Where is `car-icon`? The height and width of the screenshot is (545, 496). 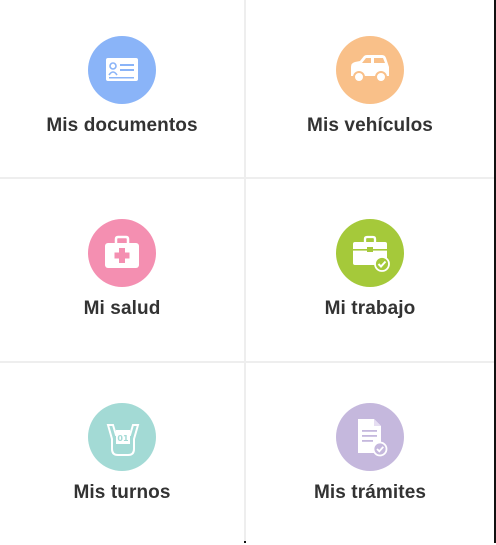
car-icon is located at coordinates (370, 70).